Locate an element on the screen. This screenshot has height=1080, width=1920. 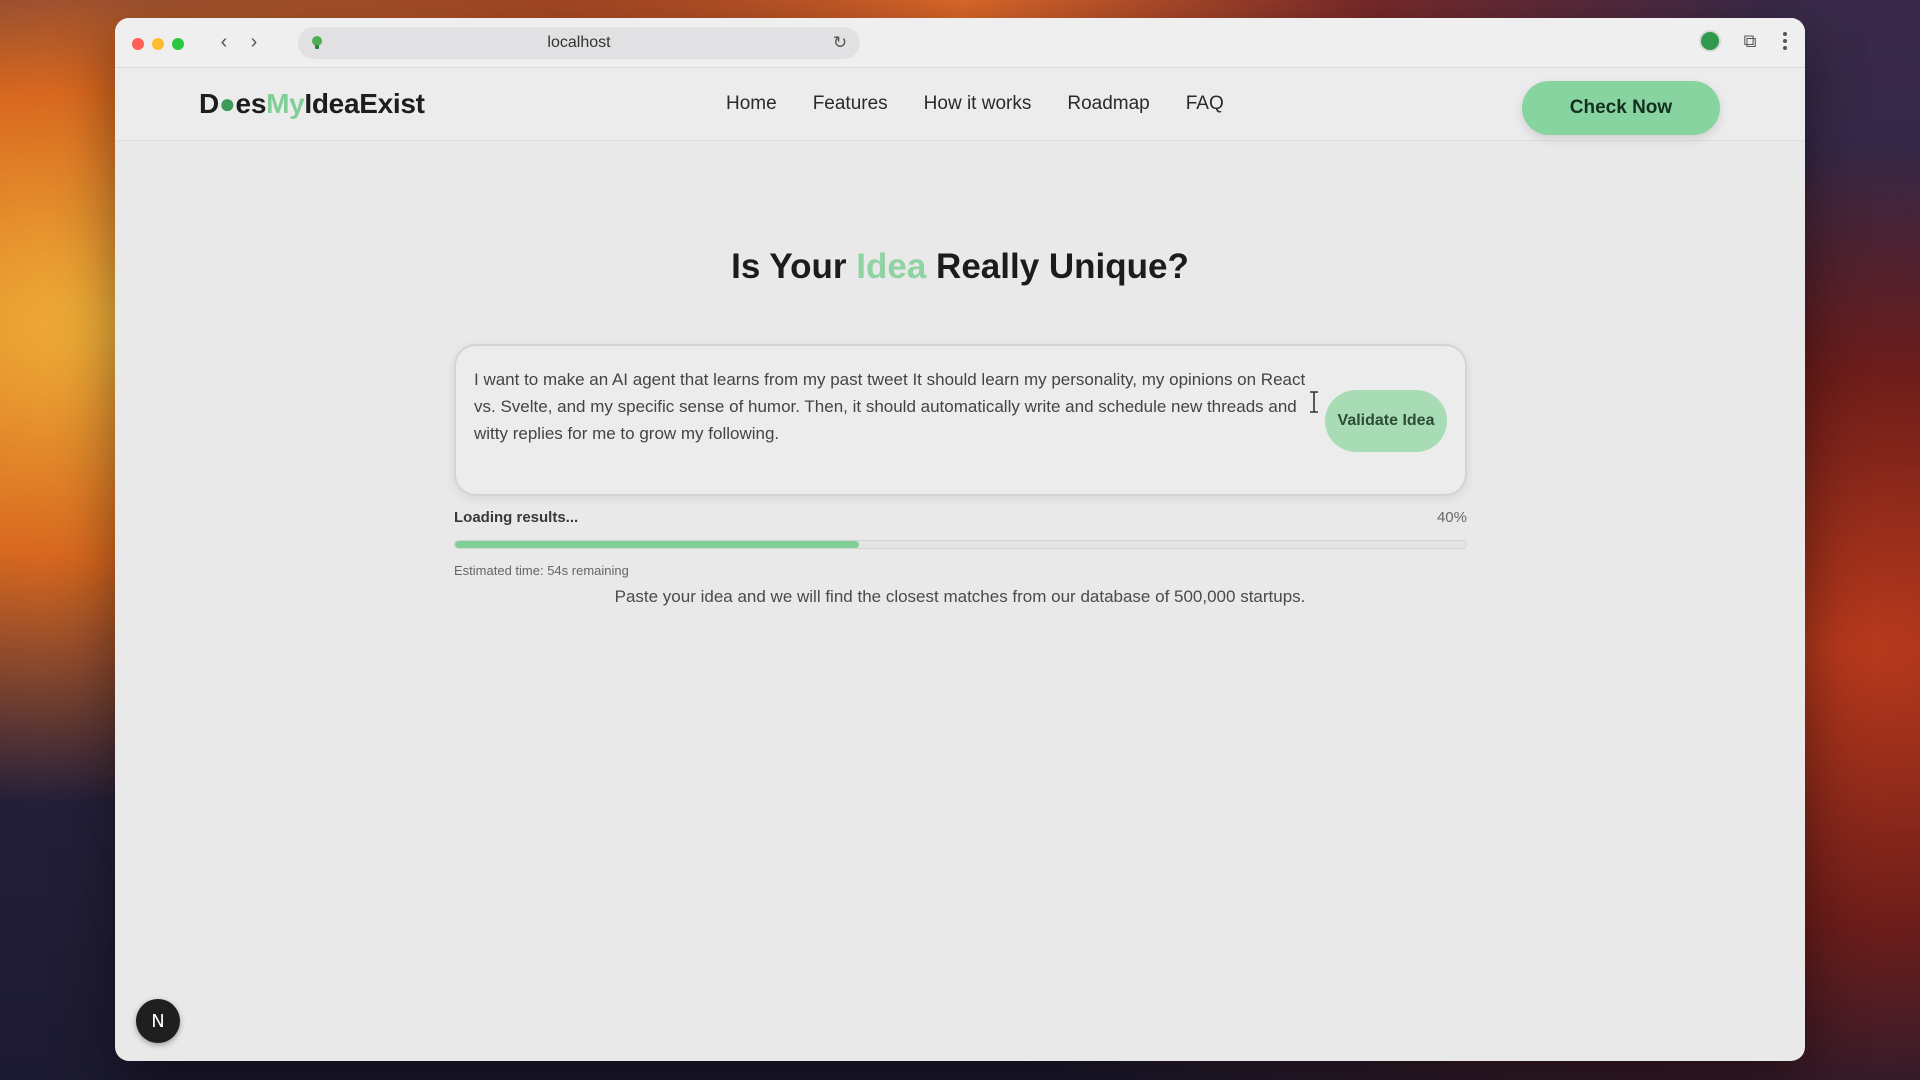
url-text: localhost is located at coordinates (579, 42).